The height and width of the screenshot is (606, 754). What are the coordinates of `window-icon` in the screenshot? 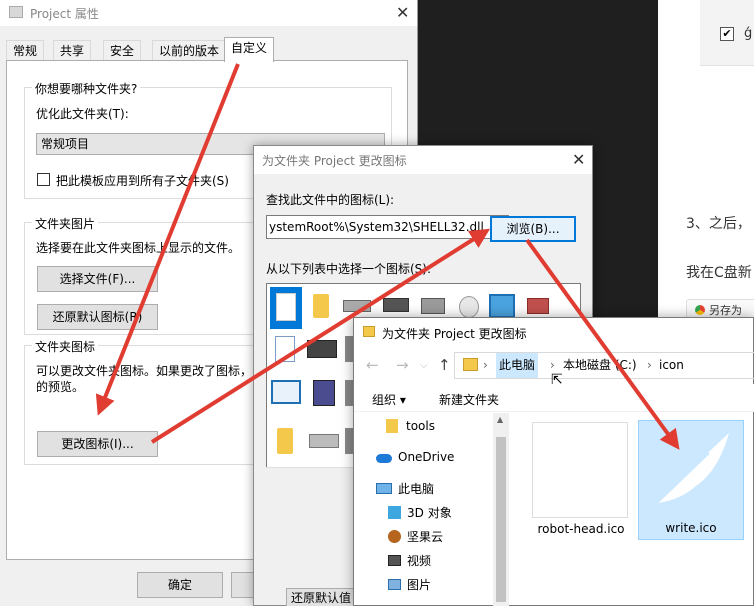 It's located at (286, 392).